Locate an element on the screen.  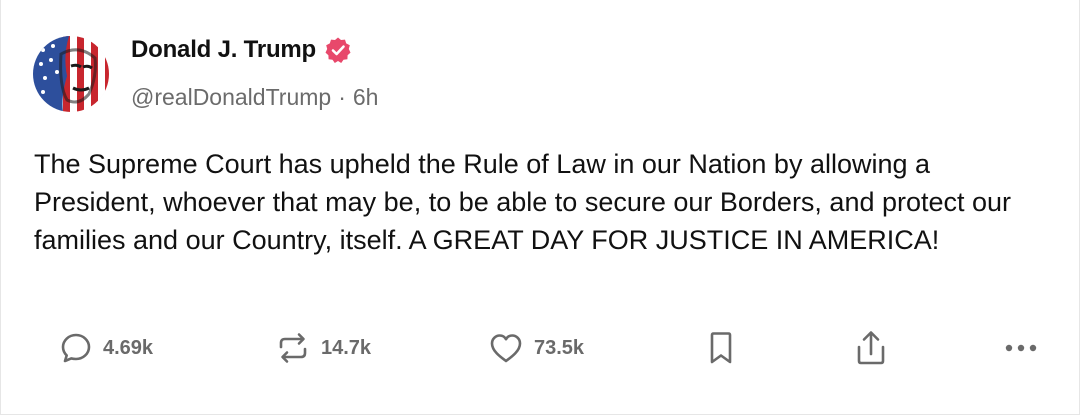
avatar-image is located at coordinates (71, 74).